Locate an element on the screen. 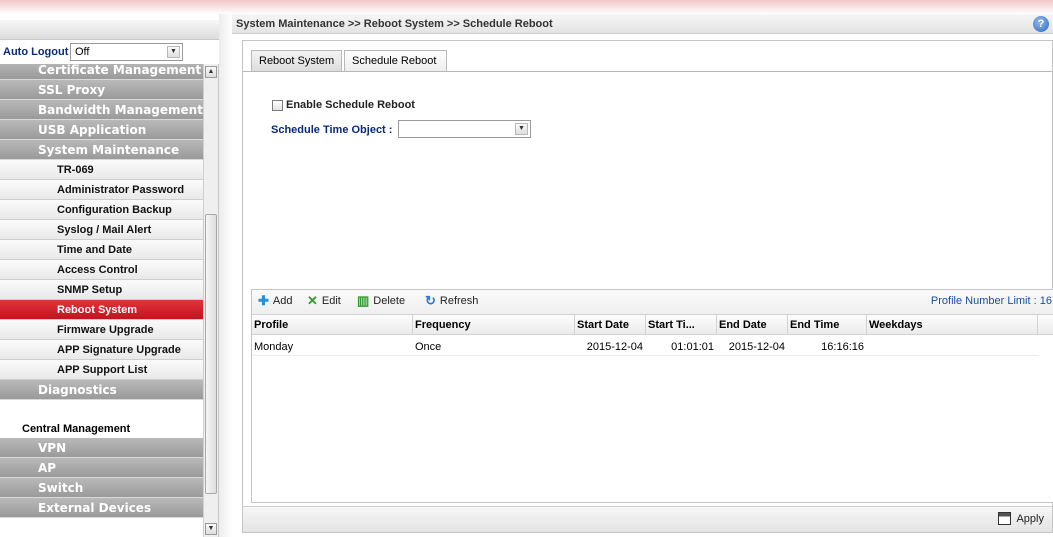  sidebar-item-administrator-password: Administrator Password is located at coordinates (101, 190).